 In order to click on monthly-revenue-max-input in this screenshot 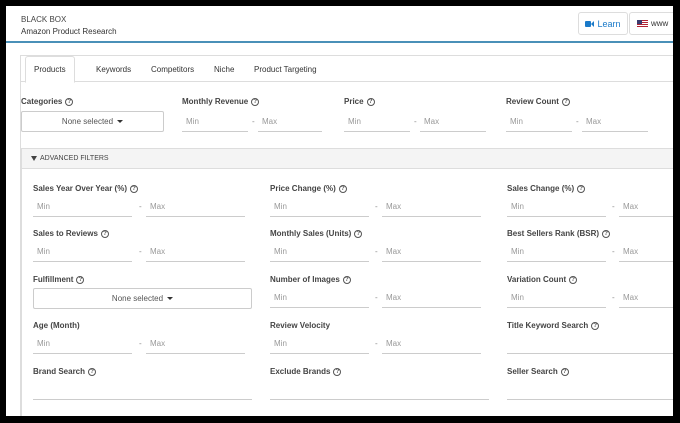, I will do `click(290, 122)`.